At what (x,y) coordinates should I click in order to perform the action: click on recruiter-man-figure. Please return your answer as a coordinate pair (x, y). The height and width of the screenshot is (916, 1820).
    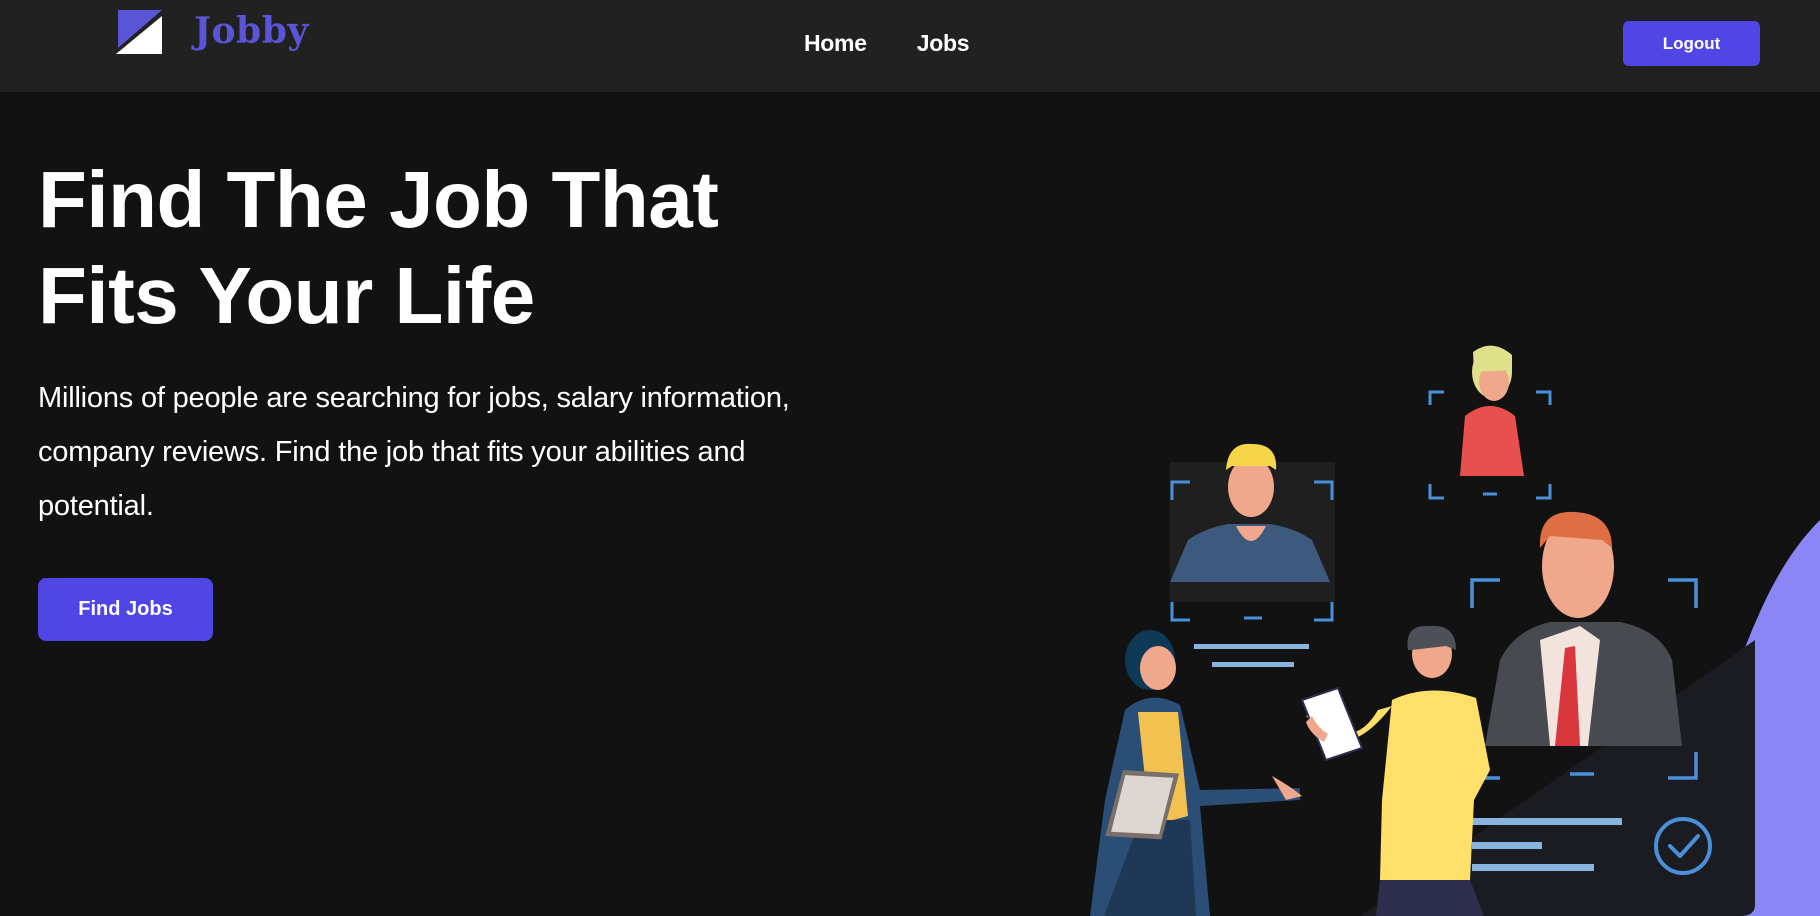
    Looking at the image, I should click on (1395, 770).